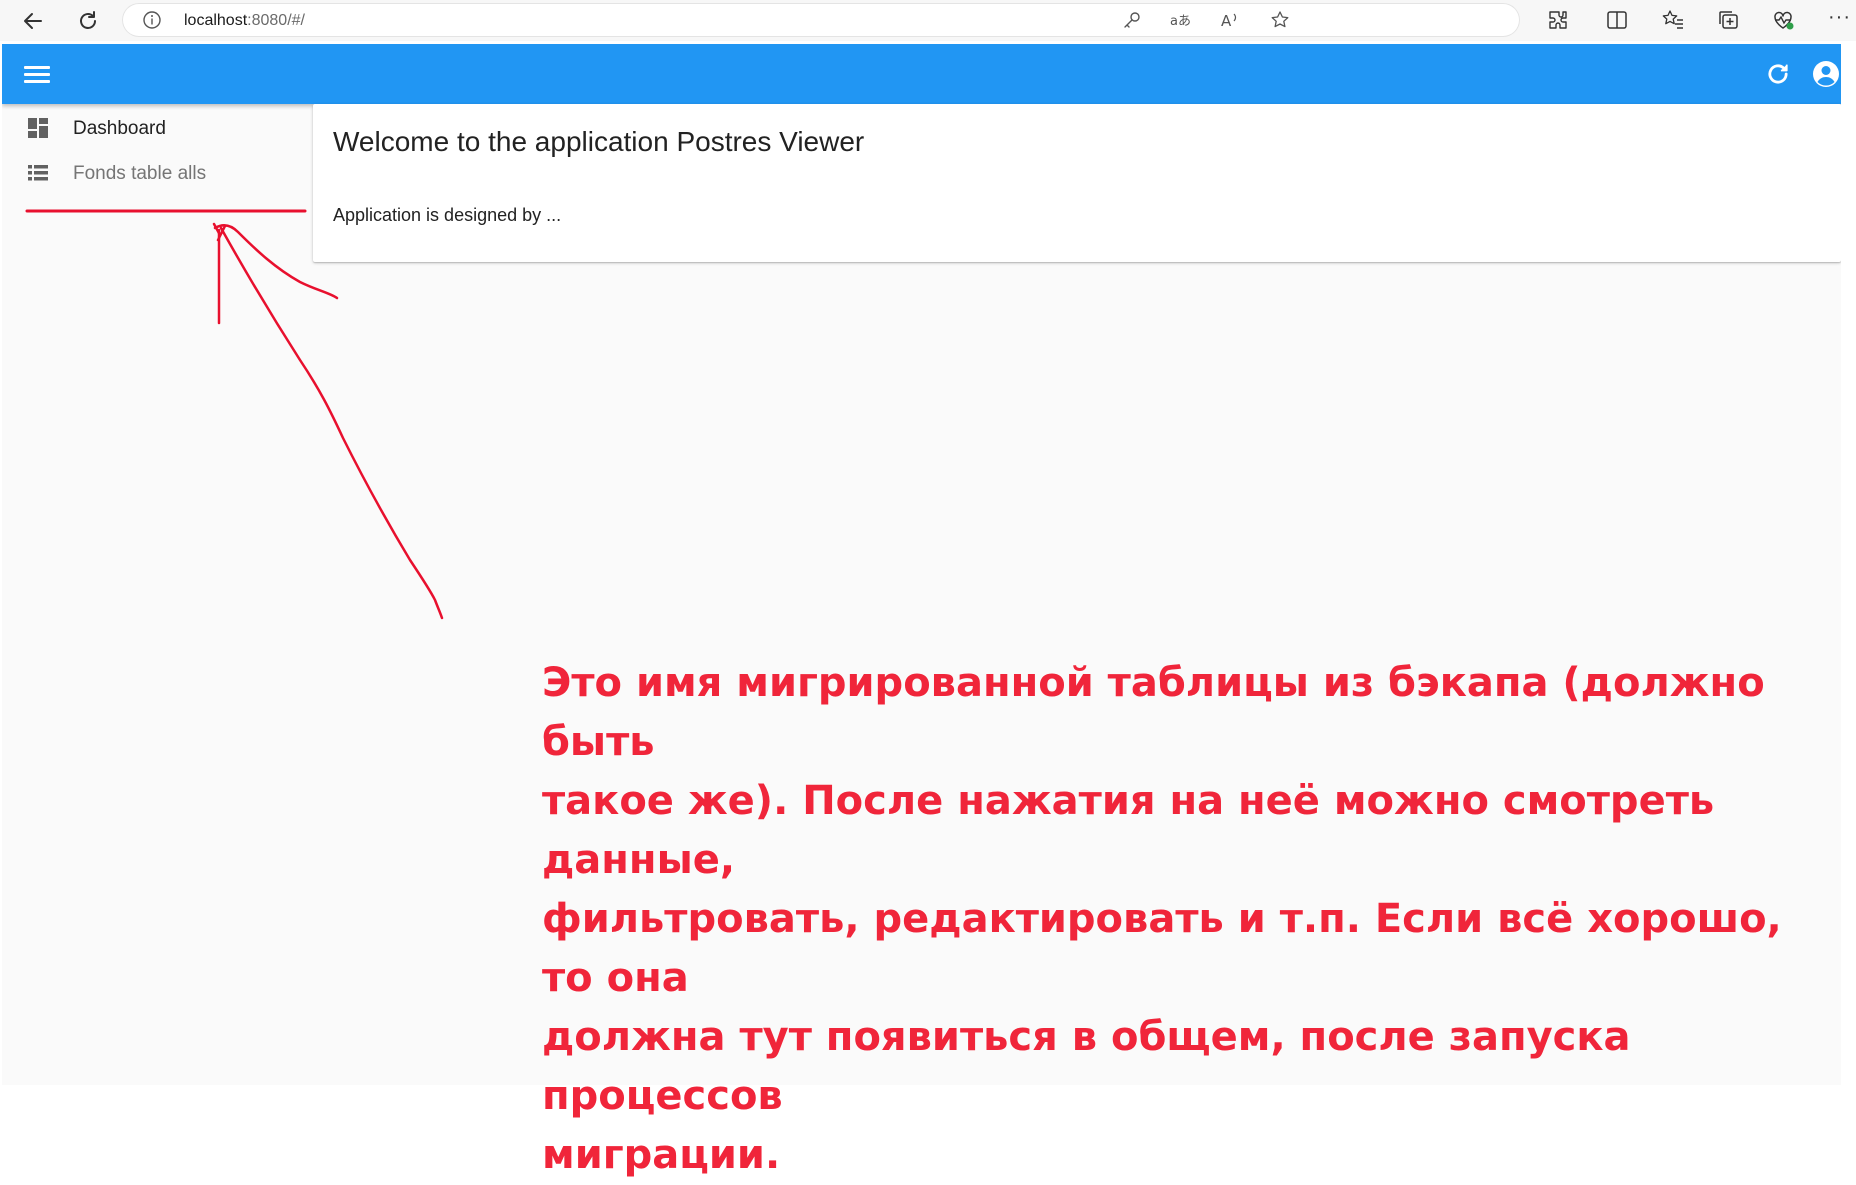 The image size is (1856, 1185). Describe the element at coordinates (276, 20) in the screenshot. I see `url-path: :8080/#/` at that location.